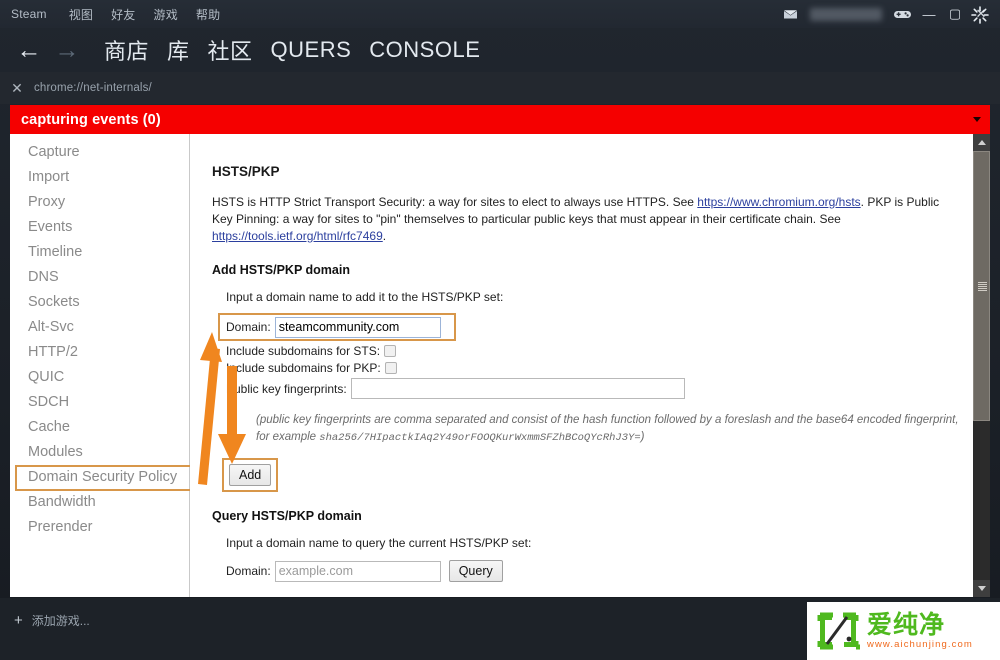 The height and width of the screenshot is (660, 1000). What do you see at coordinates (846, 14) in the screenshot?
I see `account-name-blurred` at bounding box center [846, 14].